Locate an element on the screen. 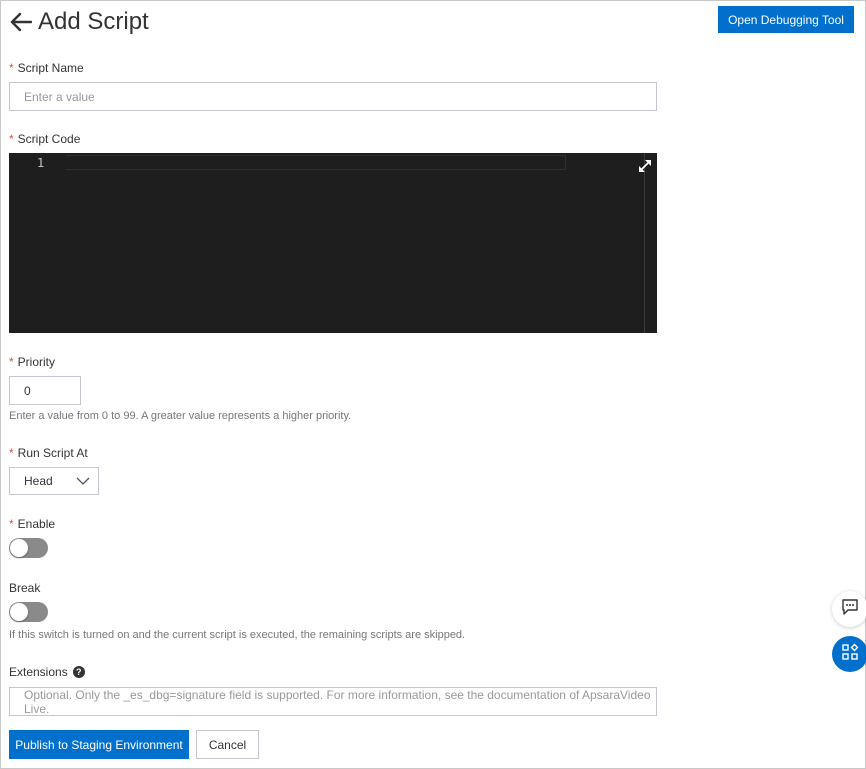 The height and width of the screenshot is (769, 866). arrow-left-icon is located at coordinates (21, 22).